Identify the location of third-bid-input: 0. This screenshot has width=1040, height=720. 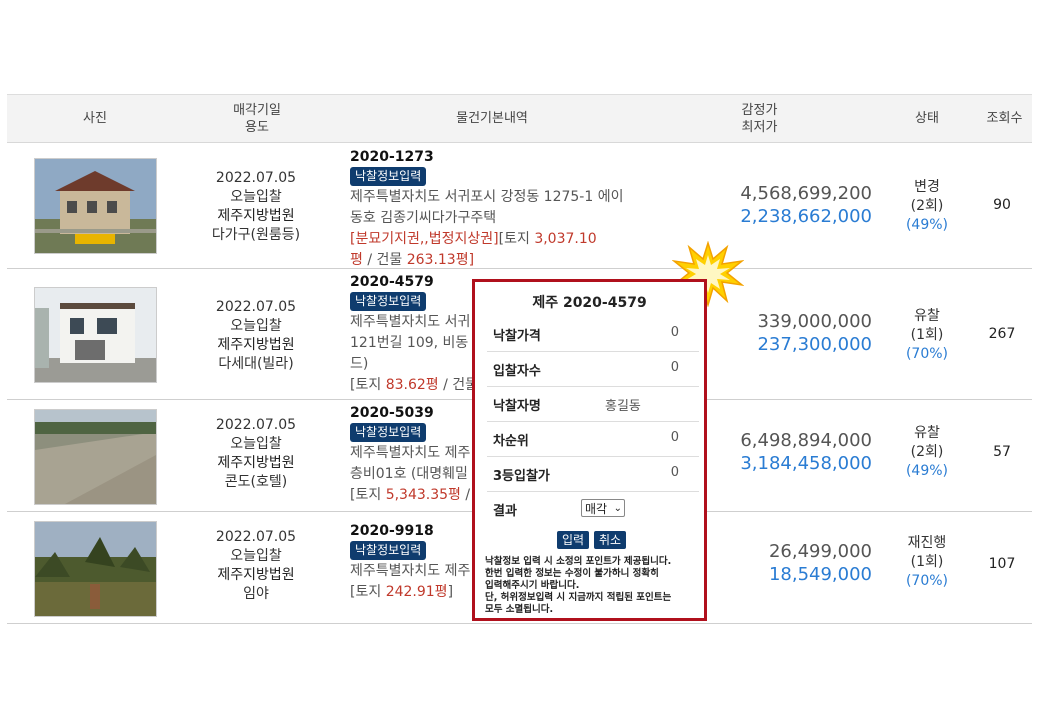
(675, 472).